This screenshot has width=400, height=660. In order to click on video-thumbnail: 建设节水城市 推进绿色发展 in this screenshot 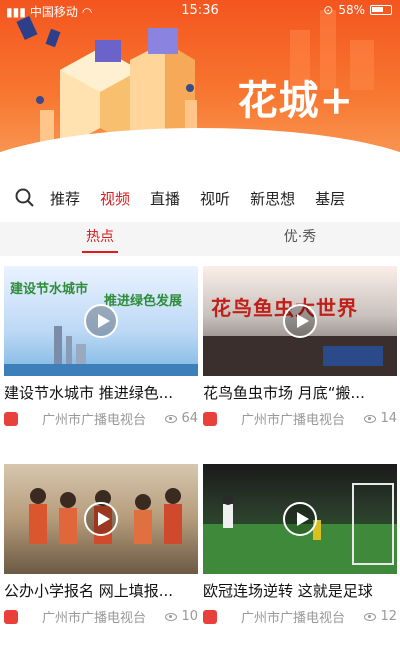, I will do `click(101, 321)`.